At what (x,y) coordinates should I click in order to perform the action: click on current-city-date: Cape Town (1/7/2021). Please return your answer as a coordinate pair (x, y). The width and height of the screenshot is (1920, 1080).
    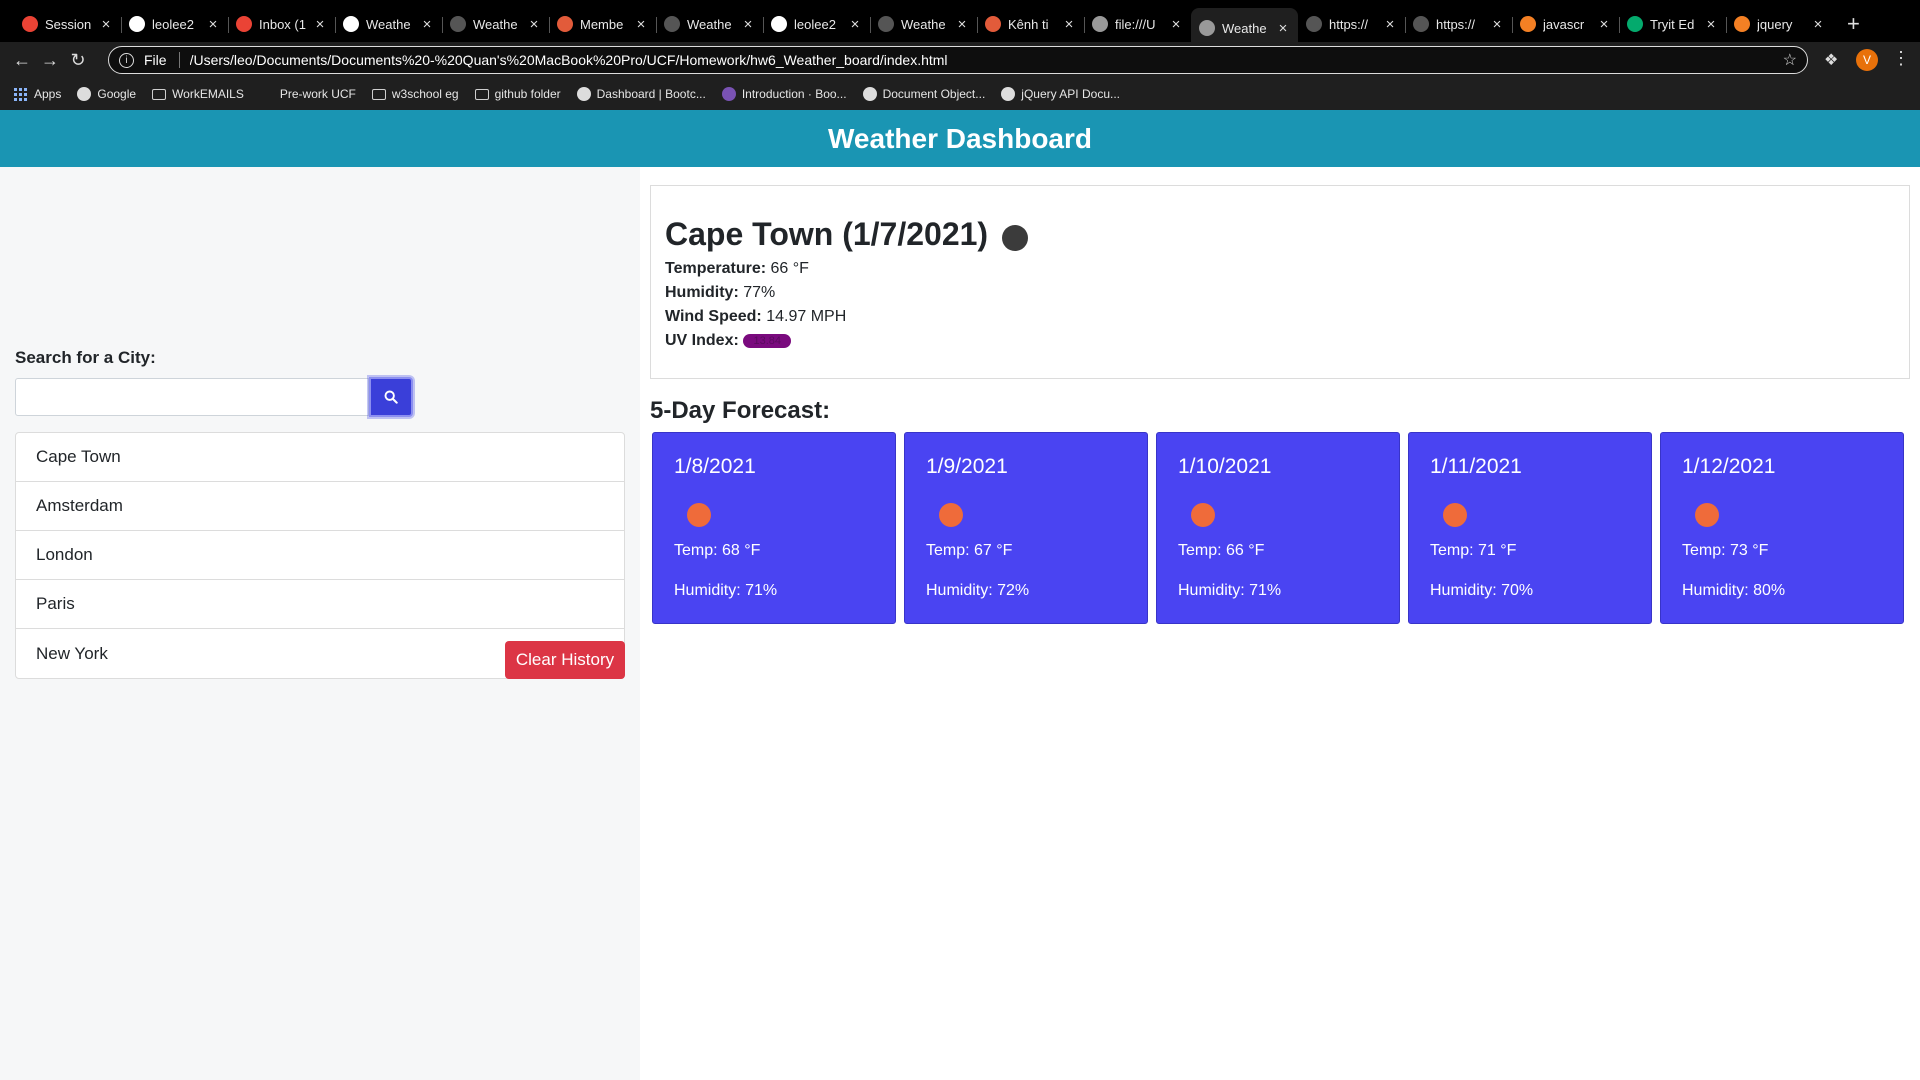
    Looking at the image, I should click on (827, 234).